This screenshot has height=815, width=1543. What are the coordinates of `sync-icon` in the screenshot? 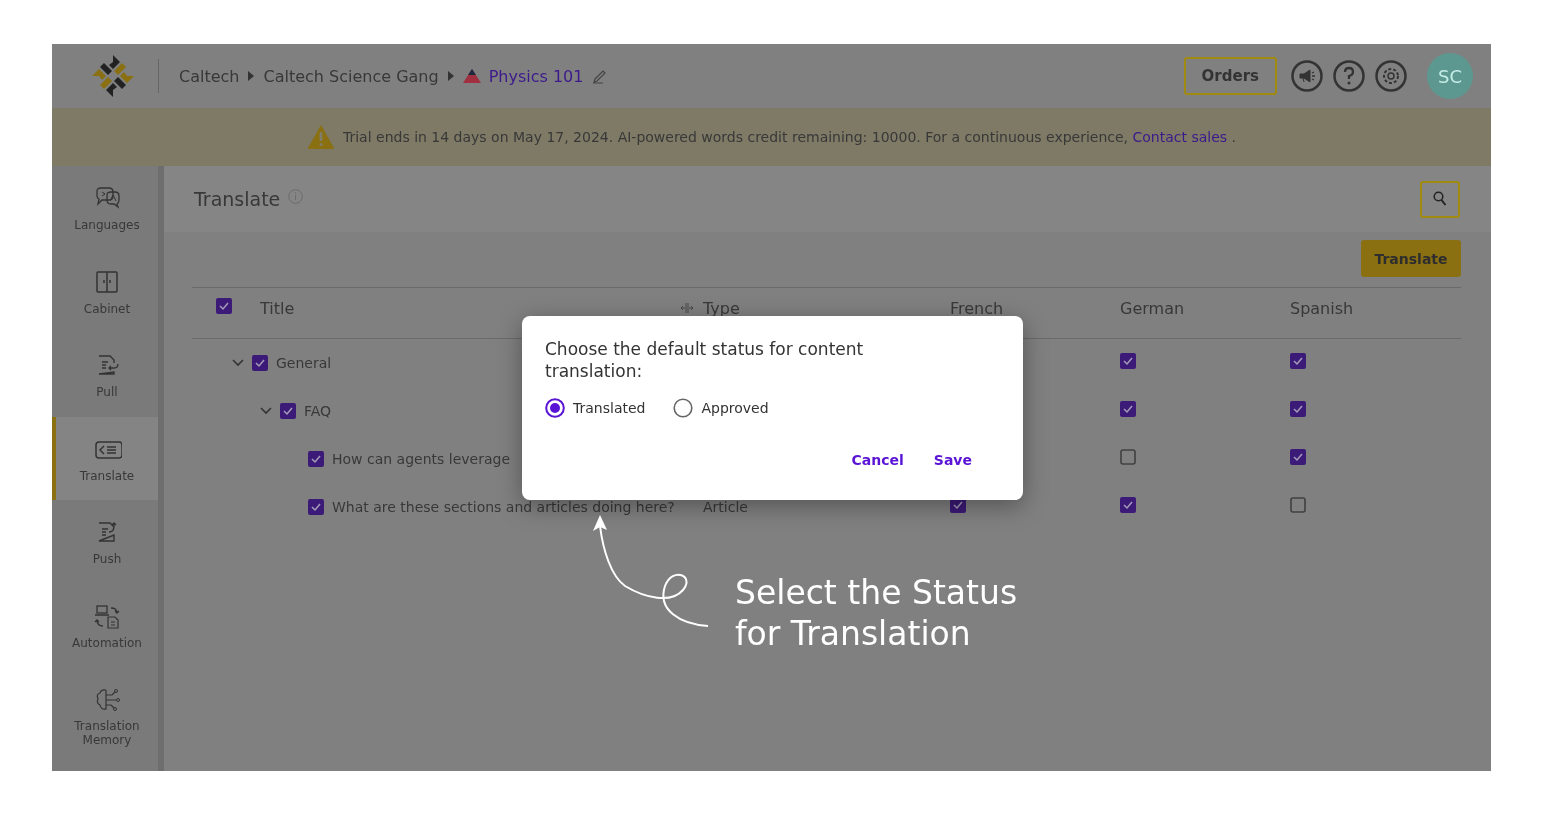 It's located at (107, 616).